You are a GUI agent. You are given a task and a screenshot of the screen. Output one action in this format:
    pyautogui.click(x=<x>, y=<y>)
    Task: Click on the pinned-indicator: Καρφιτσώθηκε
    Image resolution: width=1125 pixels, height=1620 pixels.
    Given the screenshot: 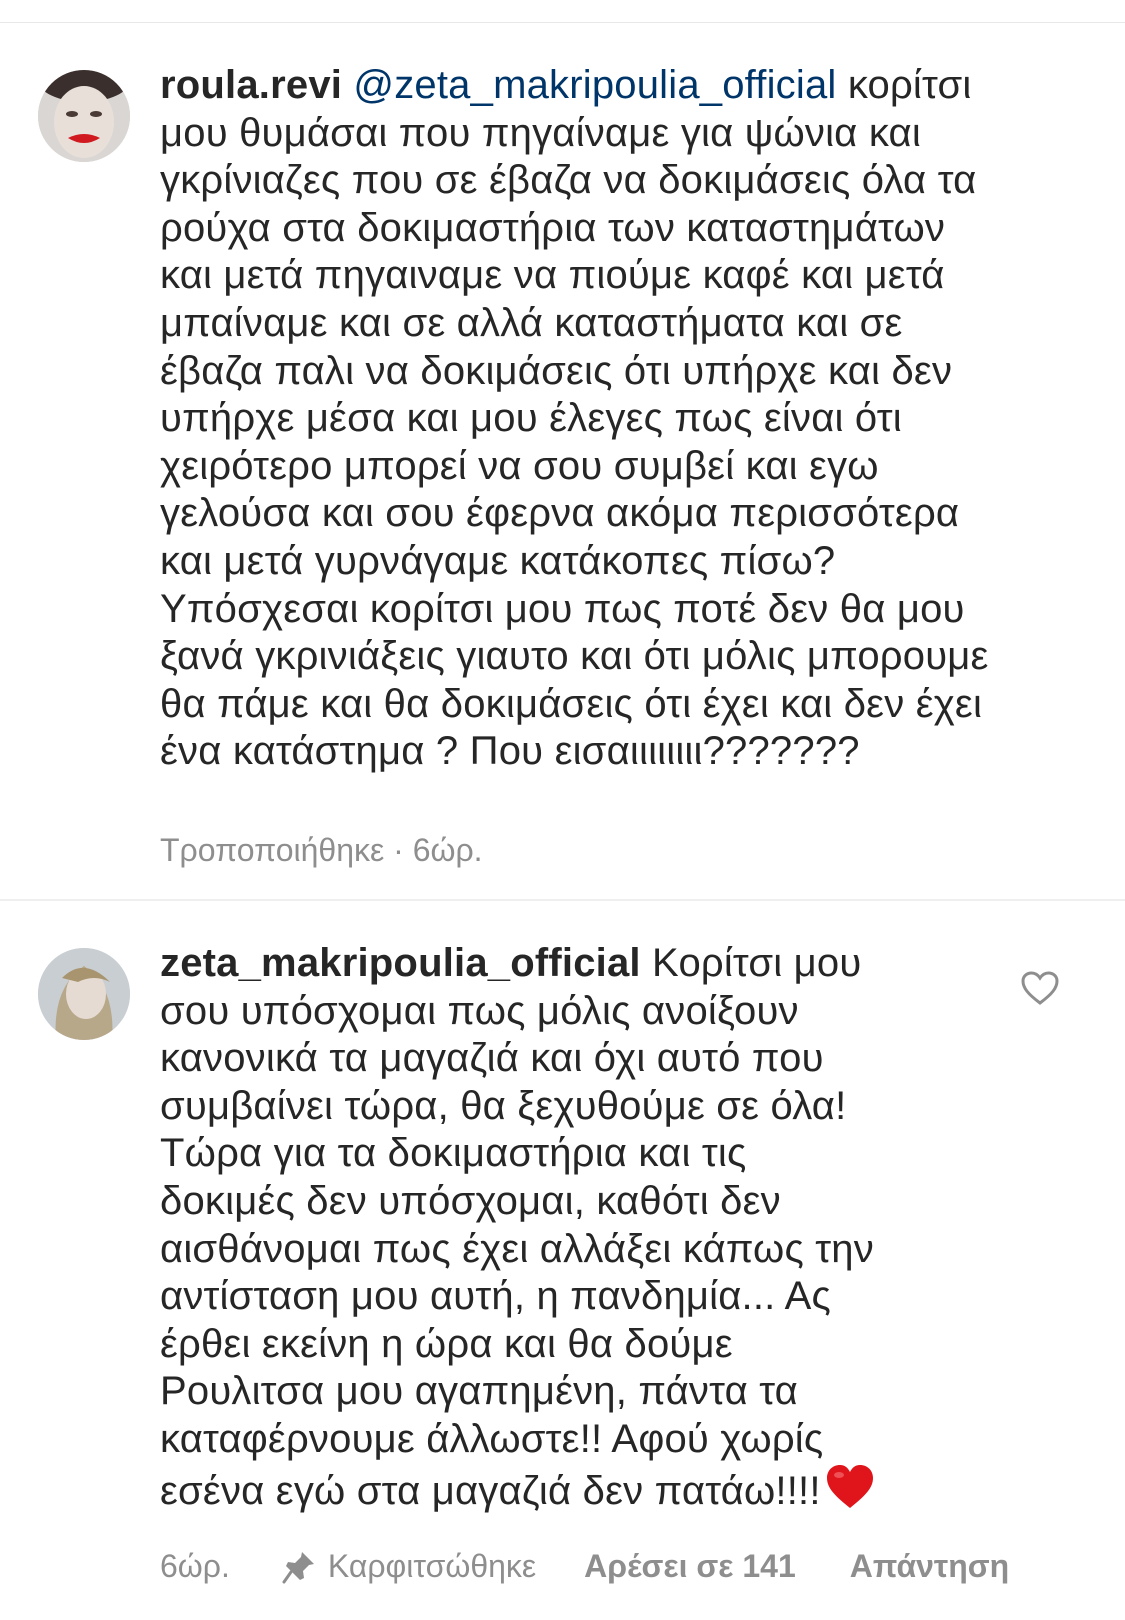 What is the action you would take?
    pyautogui.click(x=409, y=1566)
    